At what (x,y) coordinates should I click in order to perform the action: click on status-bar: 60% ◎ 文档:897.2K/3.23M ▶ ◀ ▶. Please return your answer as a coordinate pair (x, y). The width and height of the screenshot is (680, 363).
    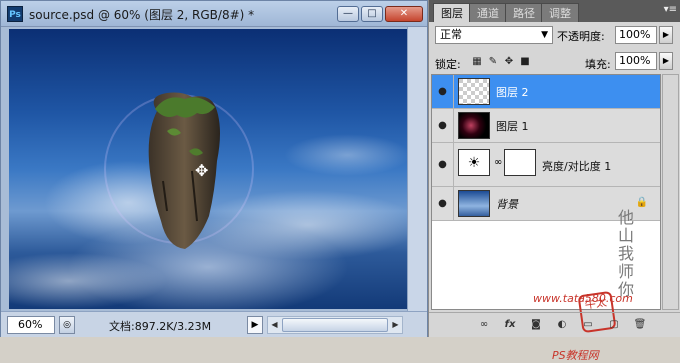
    Looking at the image, I should click on (214, 324).